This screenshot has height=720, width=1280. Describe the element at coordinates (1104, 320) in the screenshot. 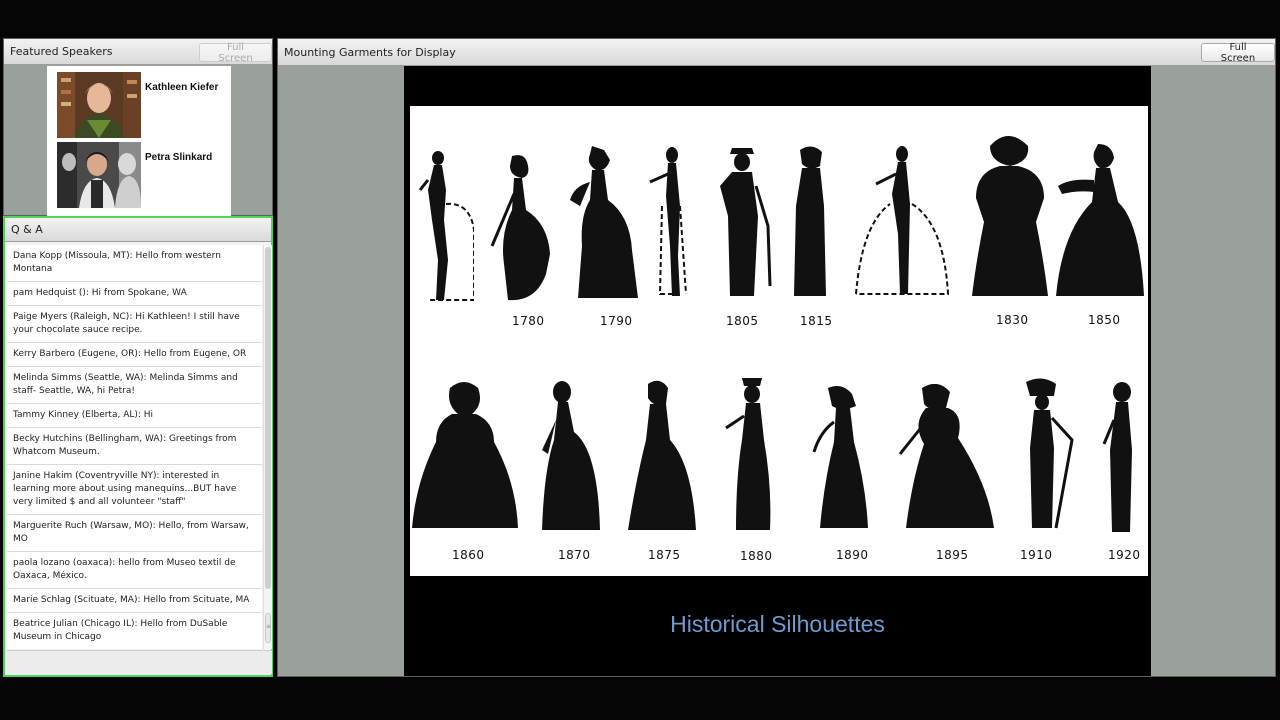

I see `year-label: 1850` at that location.